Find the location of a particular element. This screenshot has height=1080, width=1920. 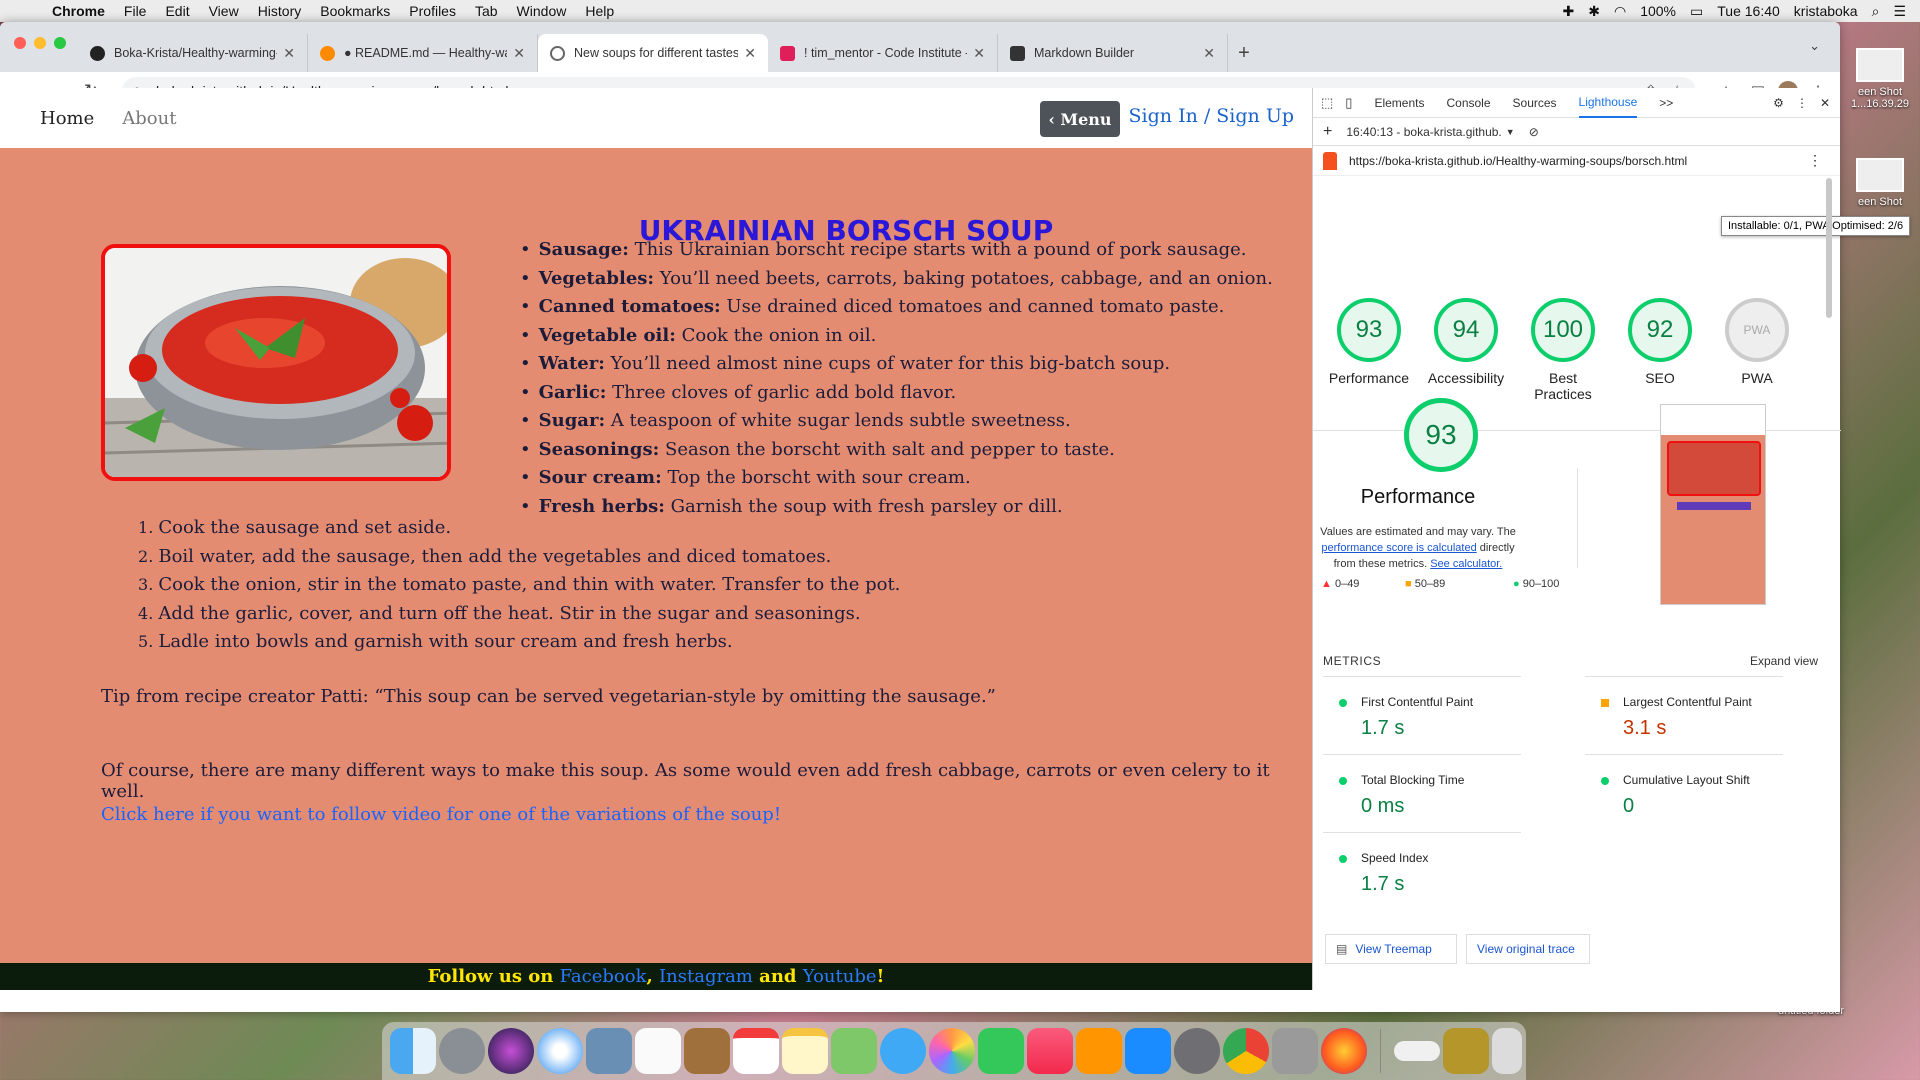

tab-slack: ! tim_mentor - Code Institute - ✕ is located at coordinates (883, 53).